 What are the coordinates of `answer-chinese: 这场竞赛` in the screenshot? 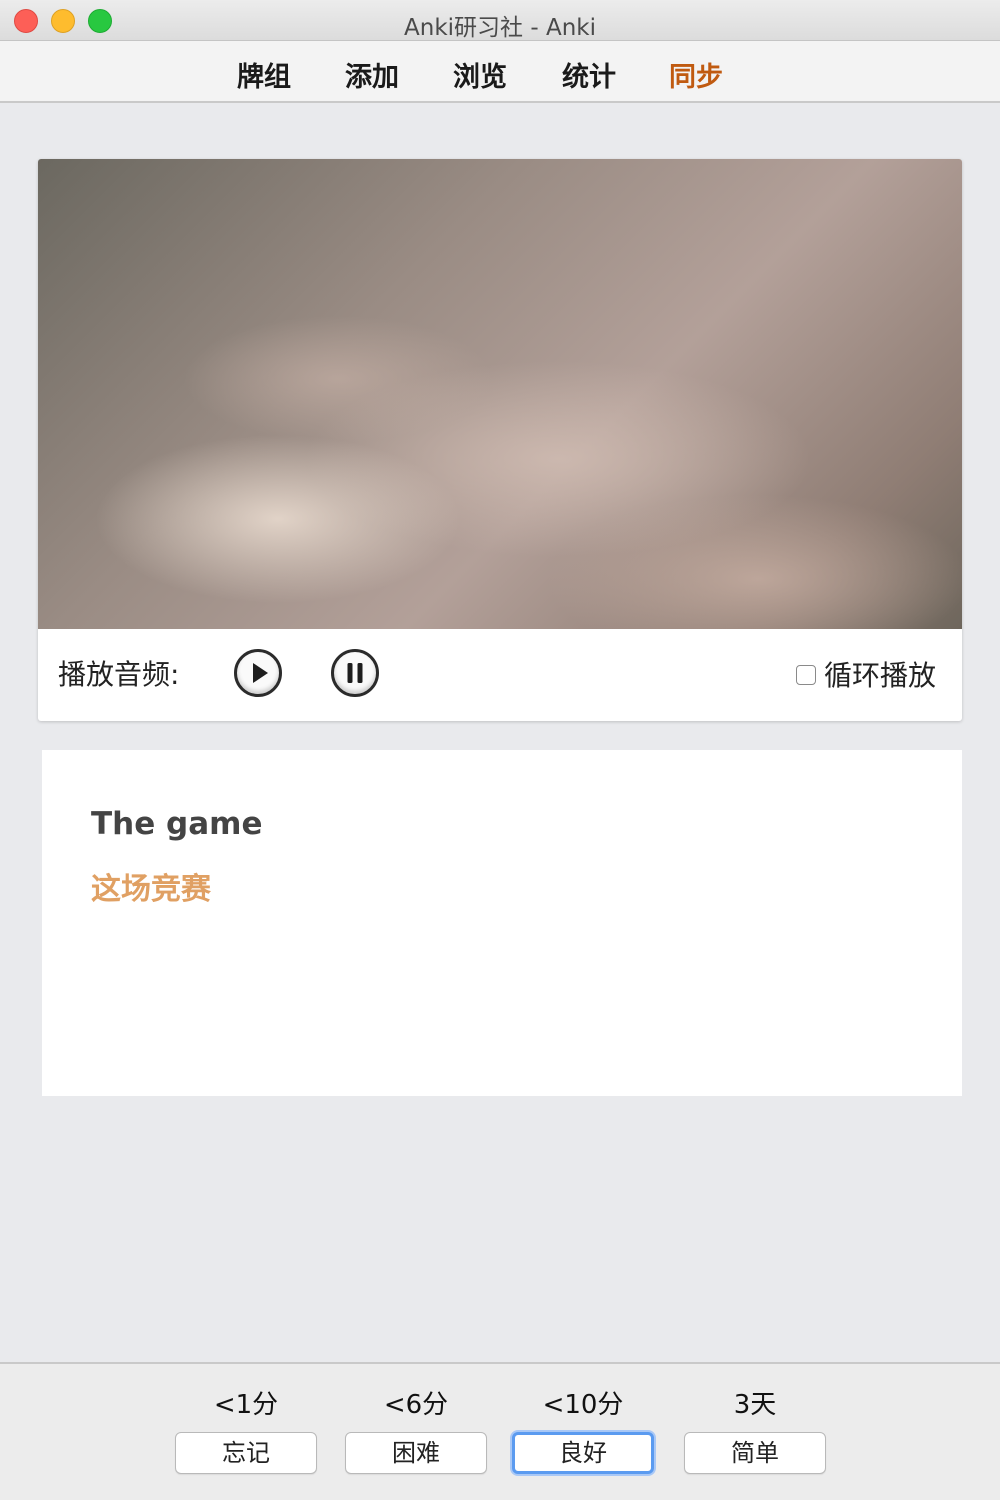 It's located at (151, 889).